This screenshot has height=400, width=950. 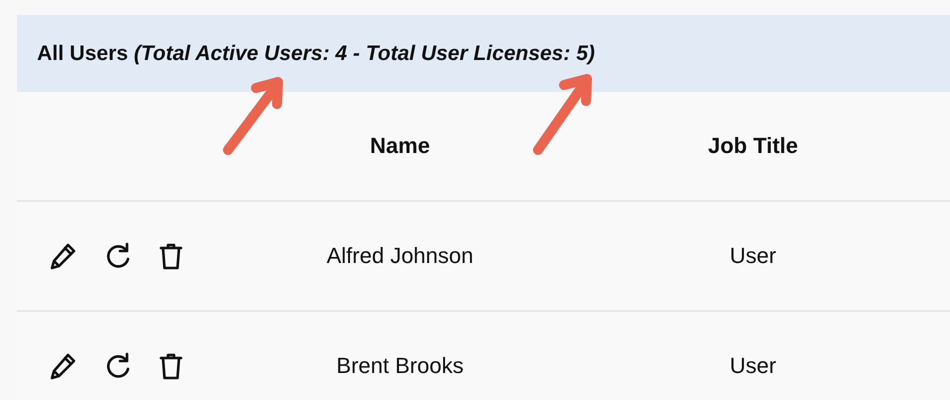 I want to click on section-title: All Users (Total Active Users: 4 - Total User Licenses: 5), so click(x=316, y=54).